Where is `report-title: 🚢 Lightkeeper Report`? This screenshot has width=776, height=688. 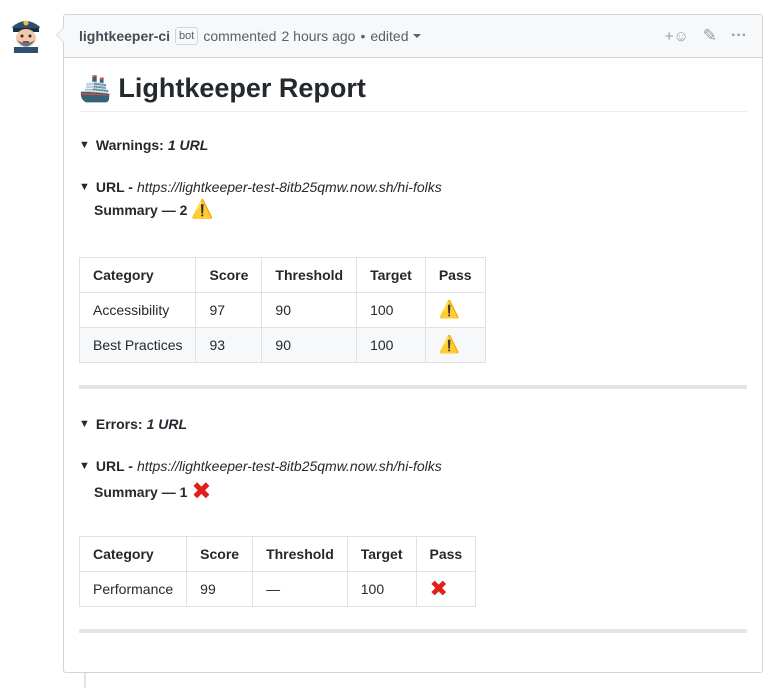 report-title: 🚢 Lightkeeper Report is located at coordinates (413, 92).